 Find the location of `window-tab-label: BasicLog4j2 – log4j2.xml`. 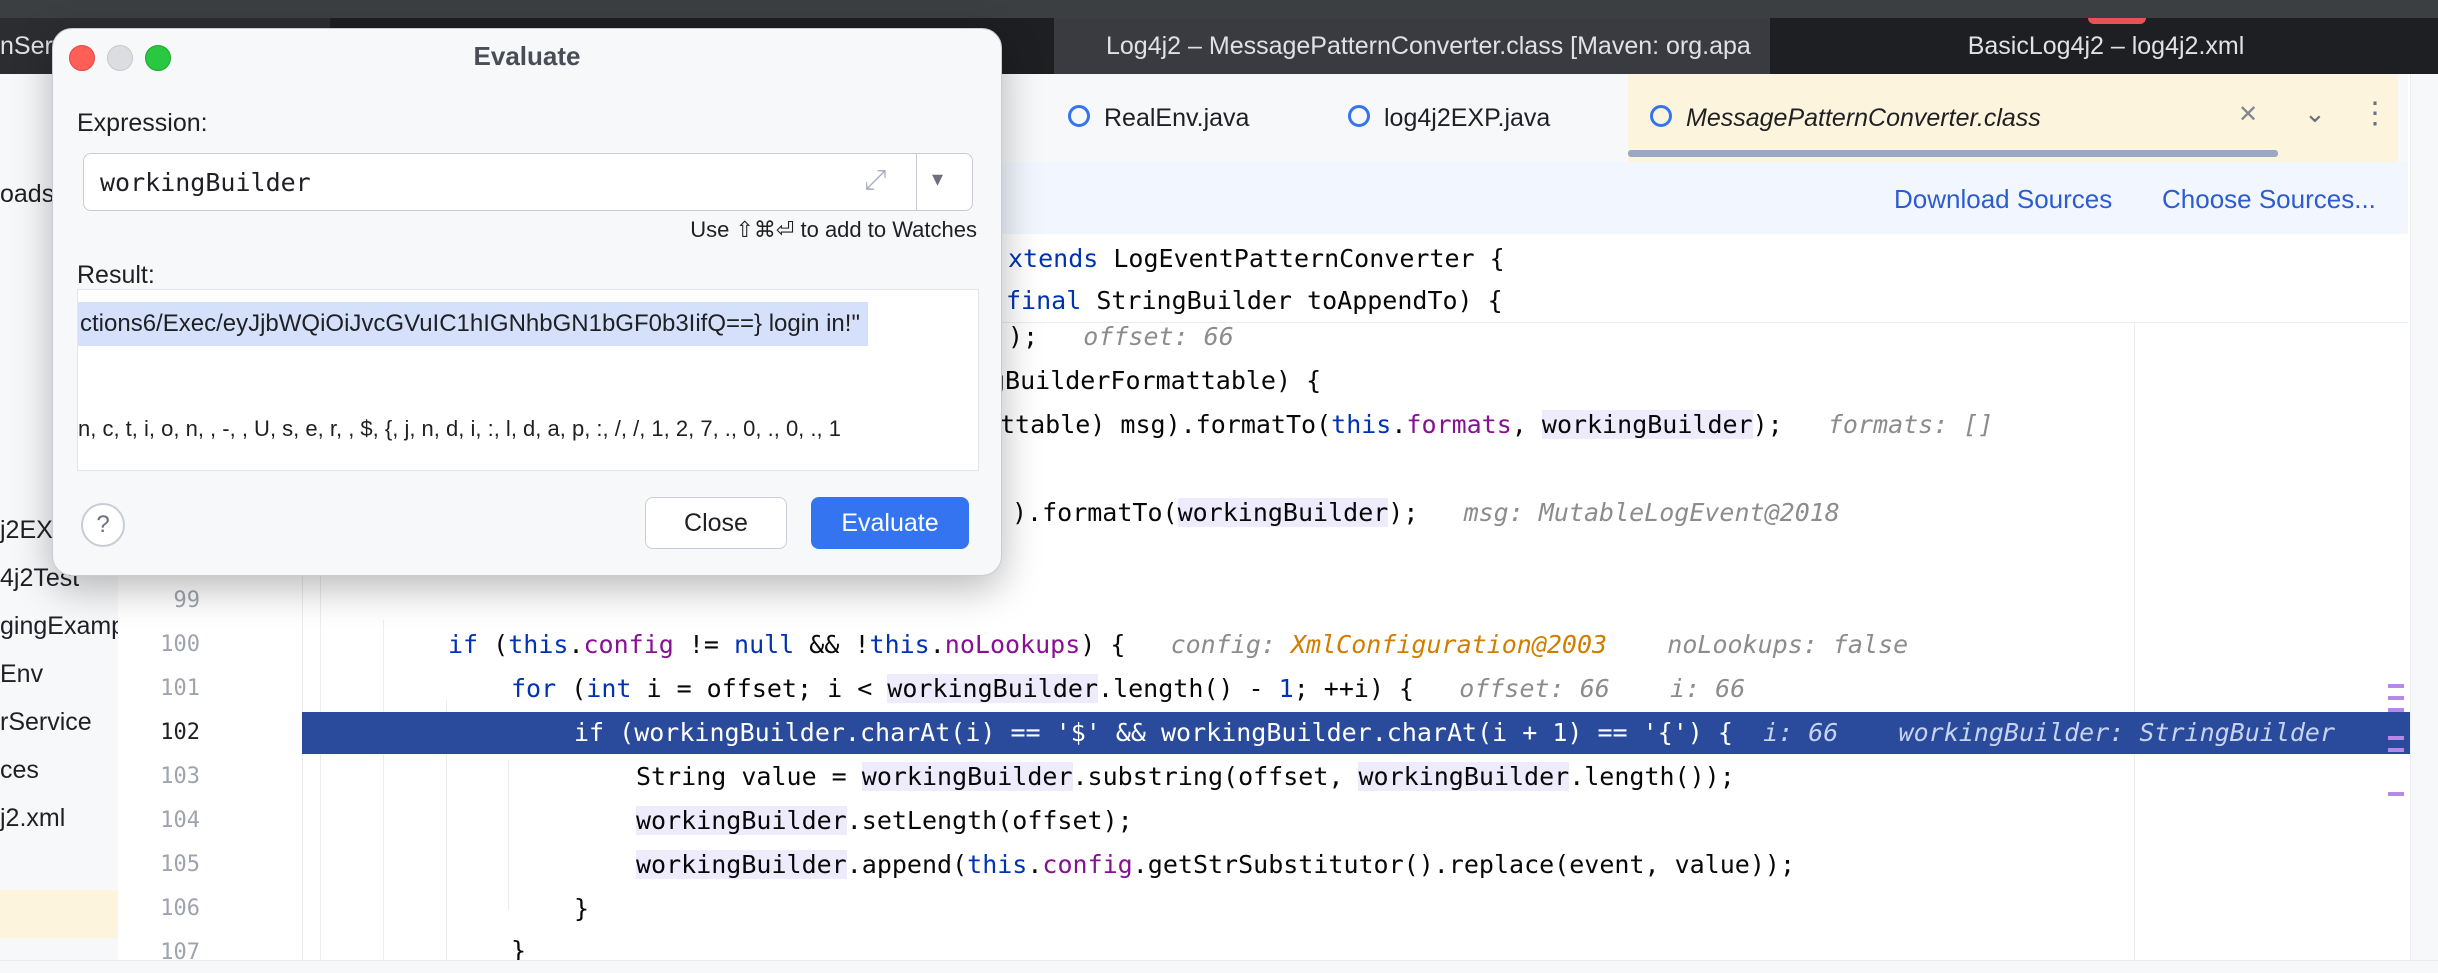

window-tab-label: BasicLog4j2 – log4j2.xml is located at coordinates (2106, 46).